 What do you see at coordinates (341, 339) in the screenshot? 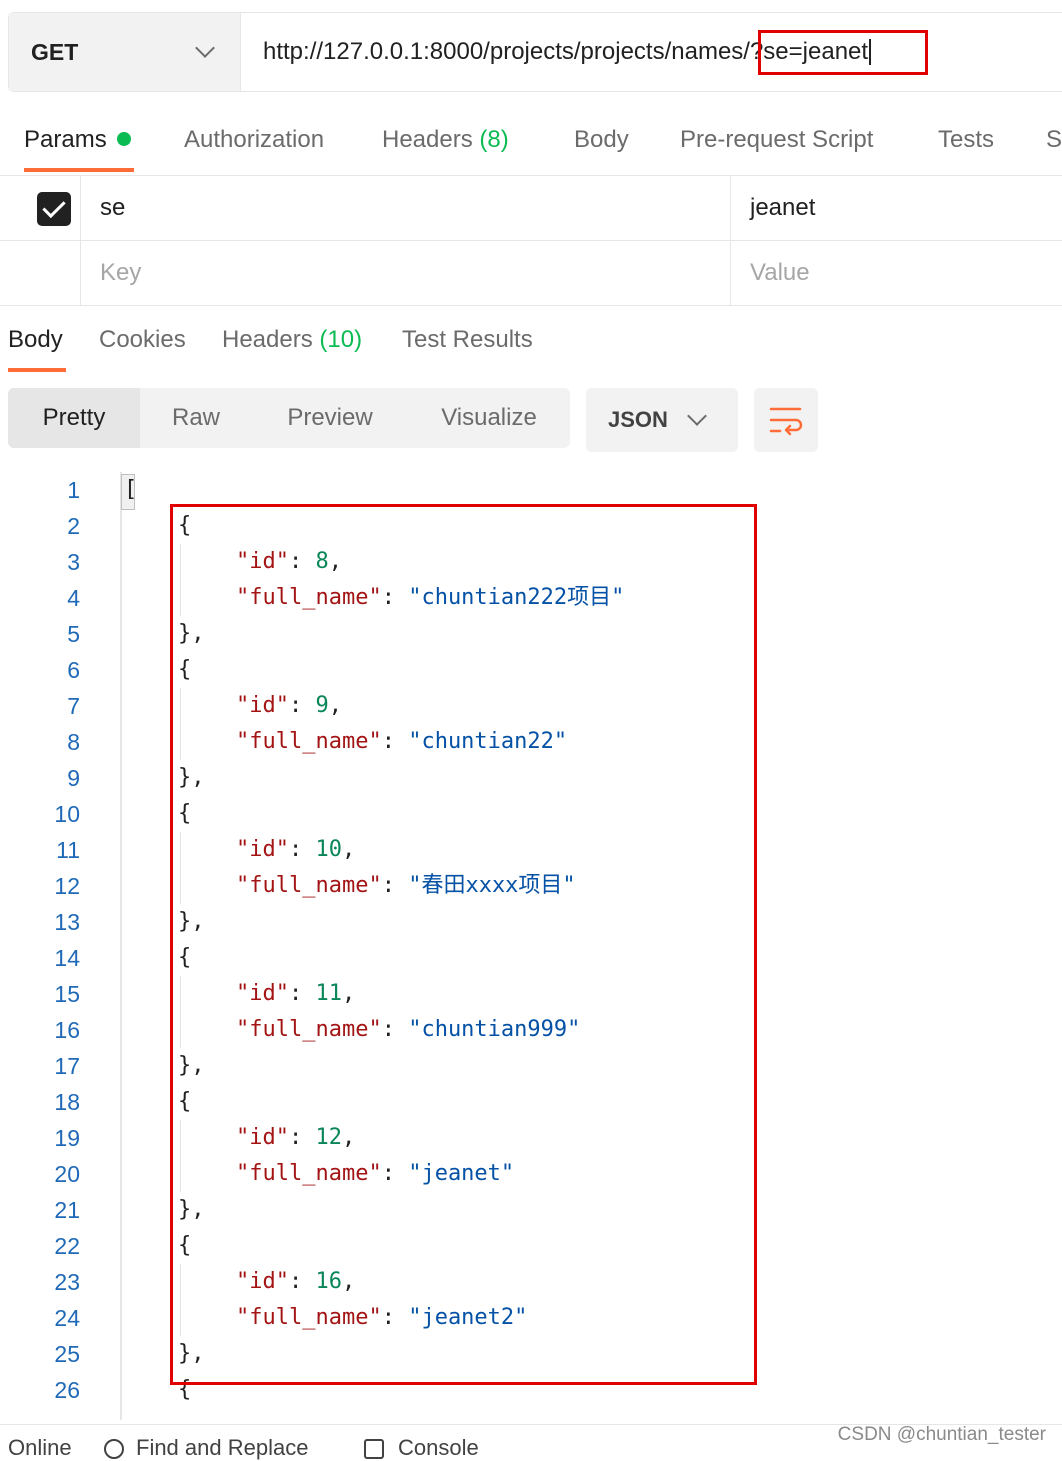
I see `response-tab-headers-count: (10)` at bounding box center [341, 339].